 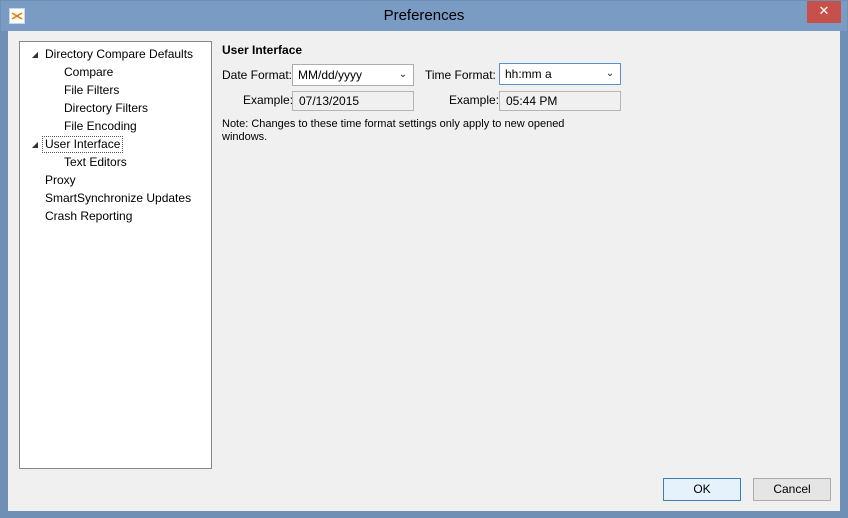 I want to click on date-example-value: 07/13/2015, so click(x=329, y=101).